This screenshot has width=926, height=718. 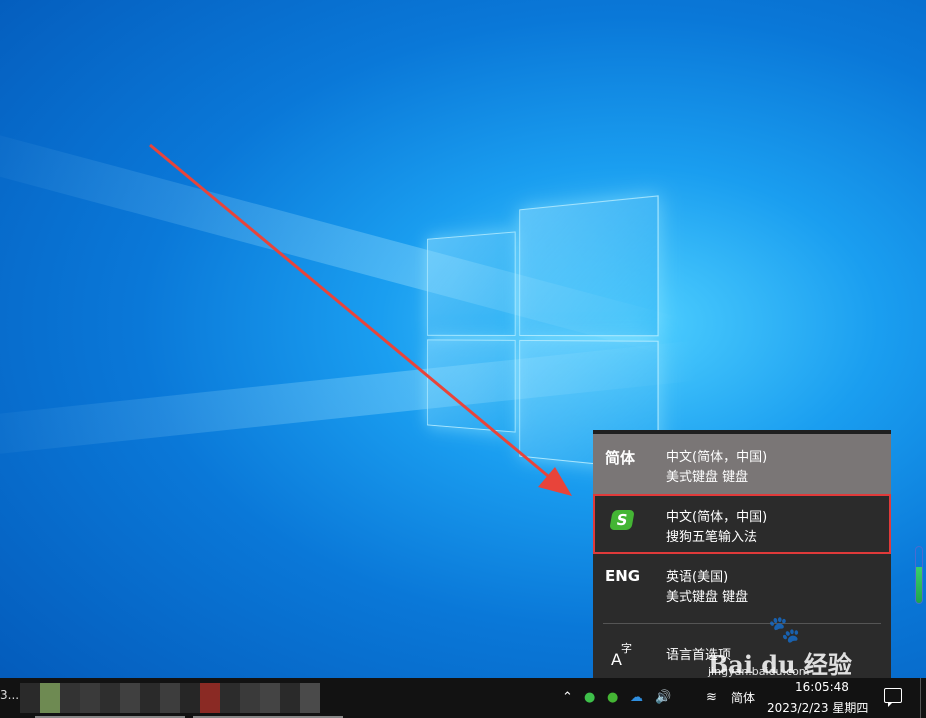 What do you see at coordinates (711, 698) in the screenshot?
I see `network-icon: ≋` at bounding box center [711, 698].